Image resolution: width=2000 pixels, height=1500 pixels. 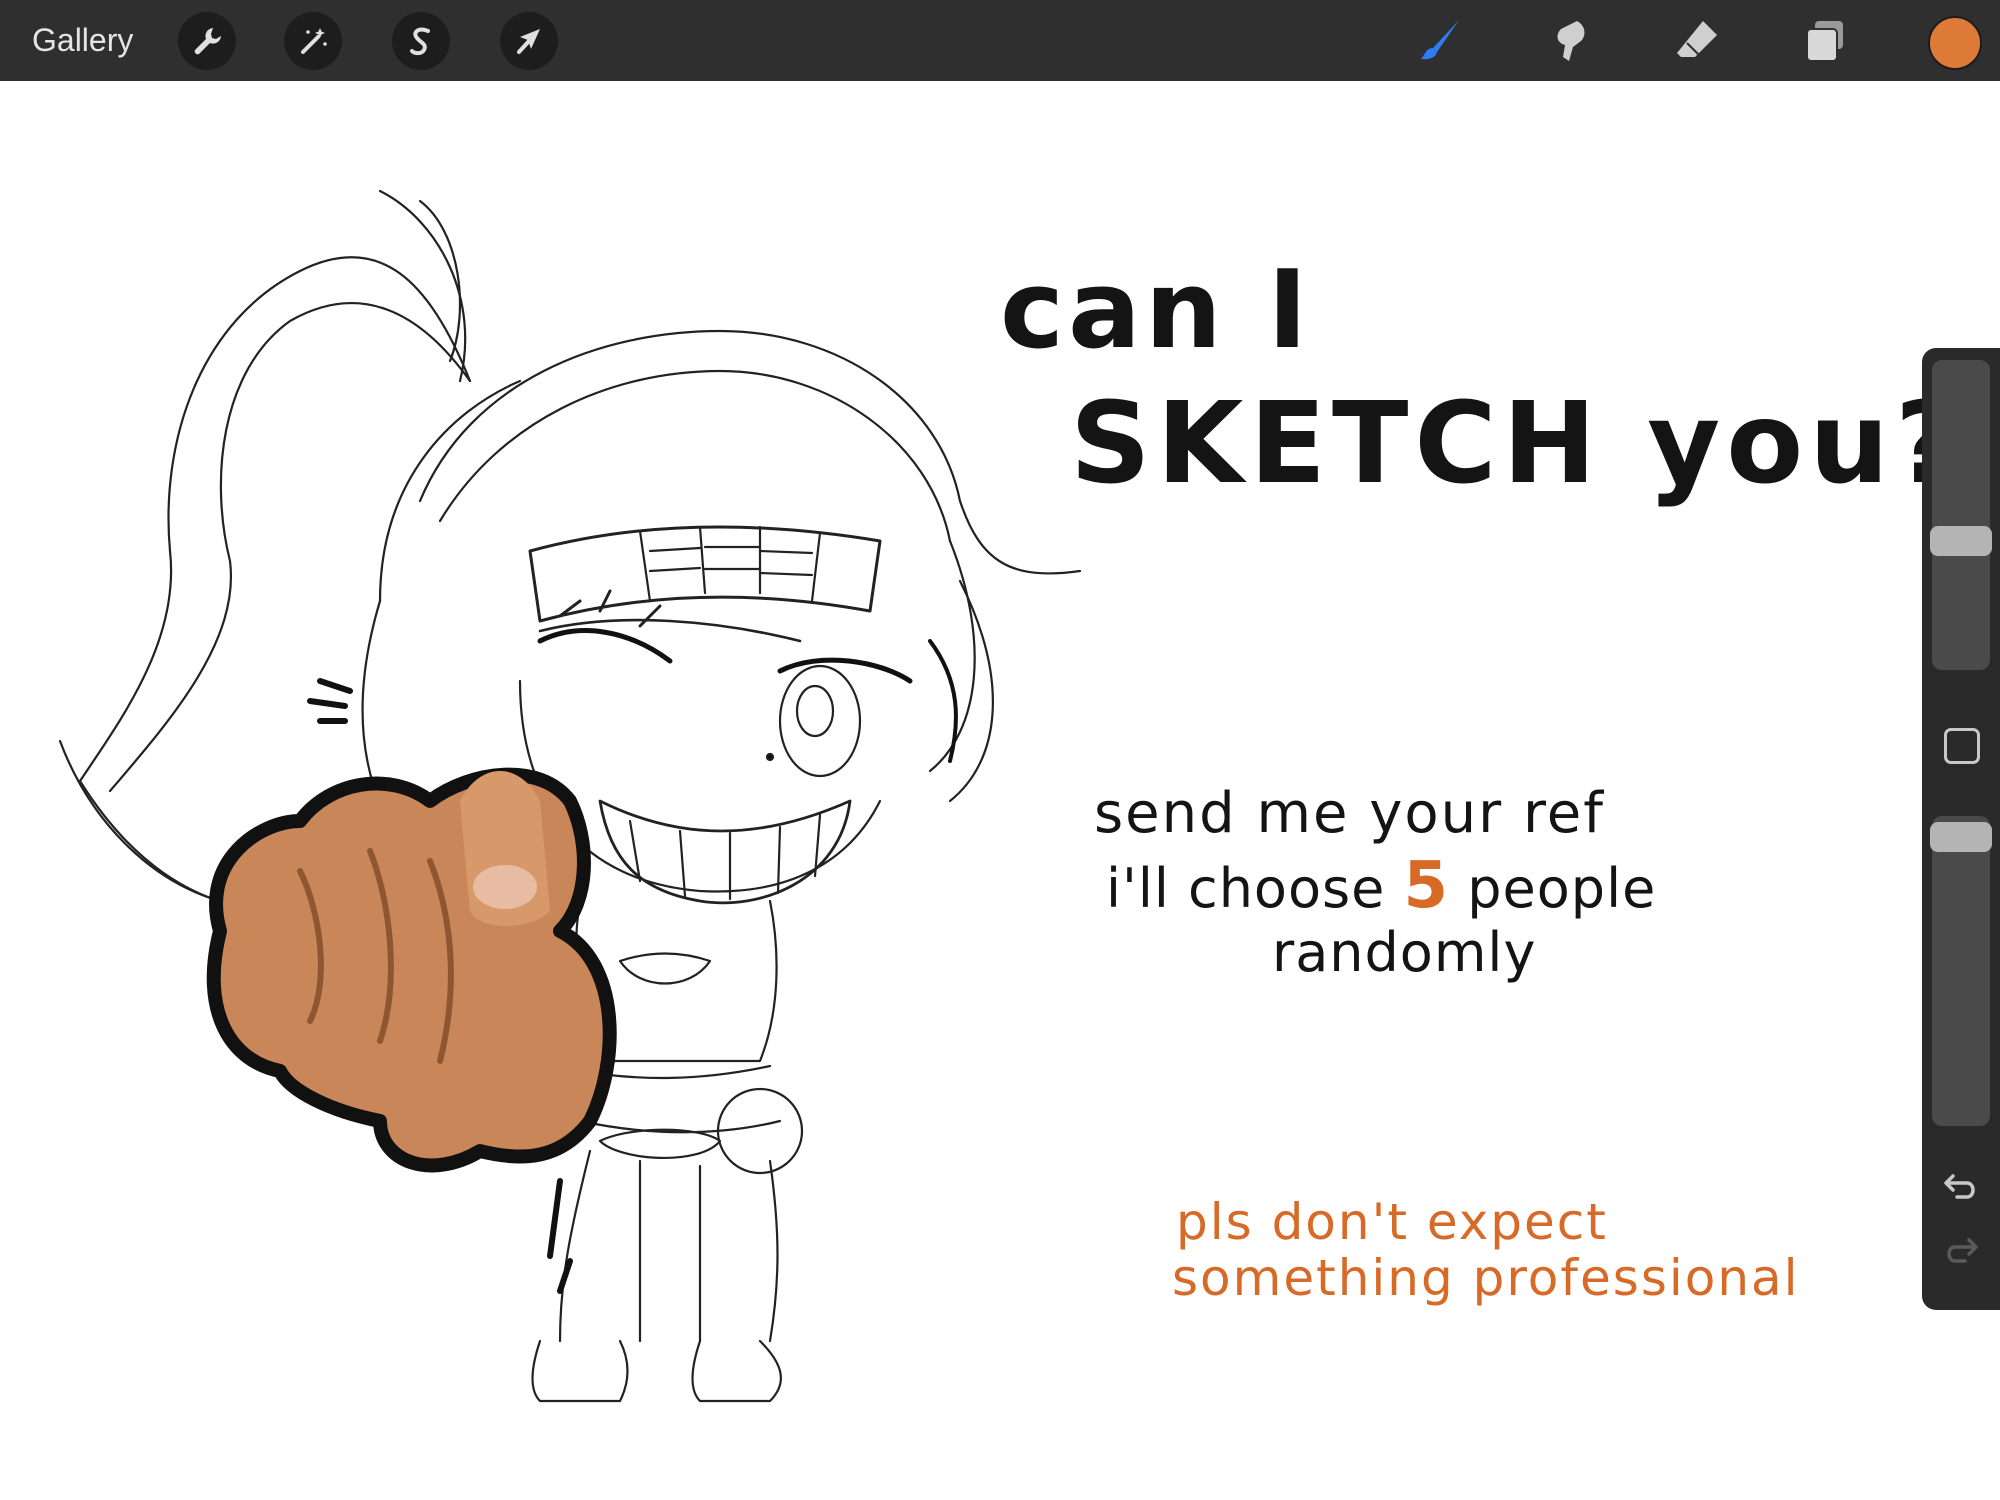 I want to click on adjustments-button, so click(x=313, y=41).